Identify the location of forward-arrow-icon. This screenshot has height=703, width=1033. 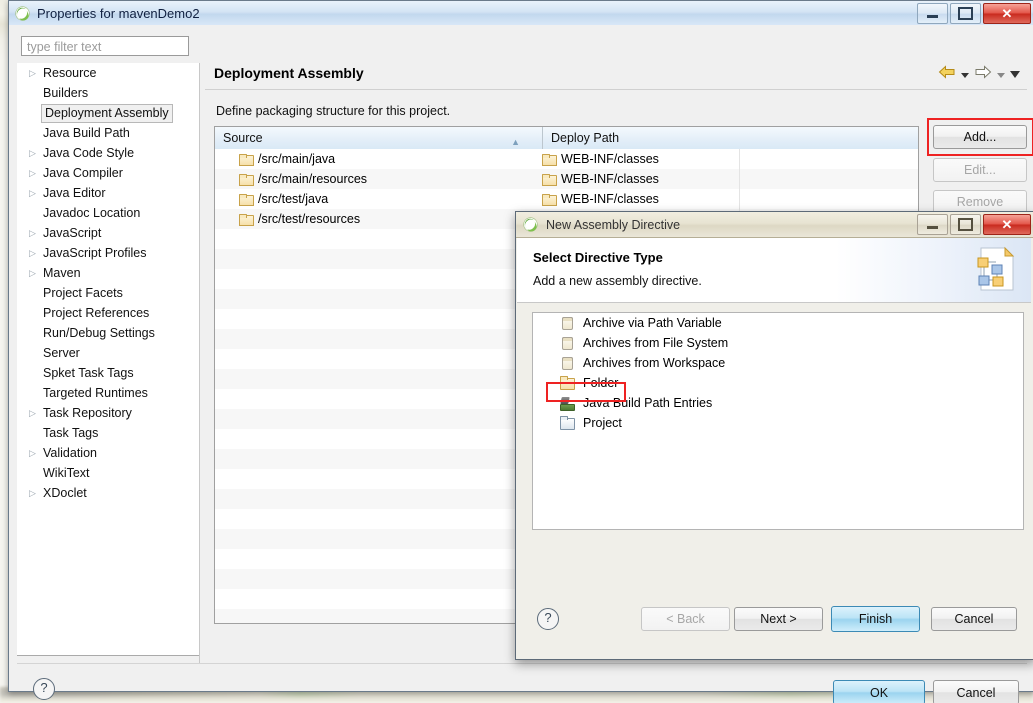
(983, 73).